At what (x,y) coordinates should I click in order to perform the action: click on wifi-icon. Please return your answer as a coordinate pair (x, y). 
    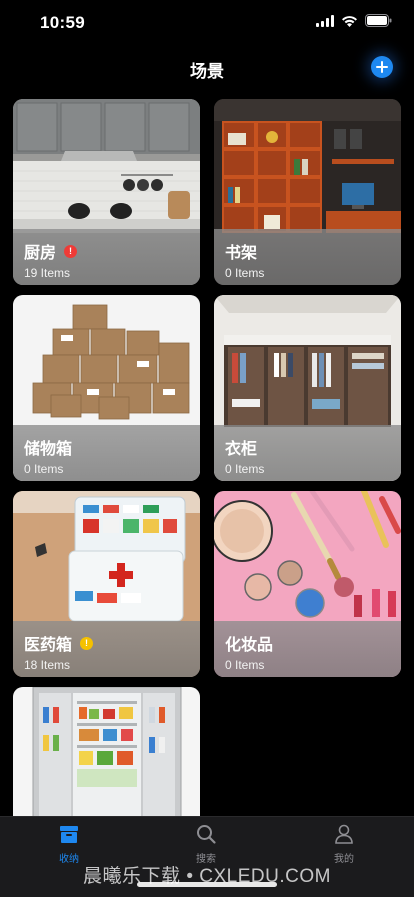
    Looking at the image, I should click on (349, 21).